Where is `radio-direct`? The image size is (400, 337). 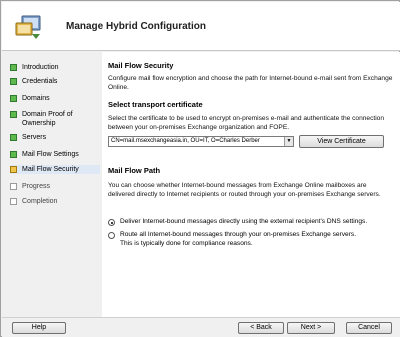 radio-direct is located at coordinates (111, 222).